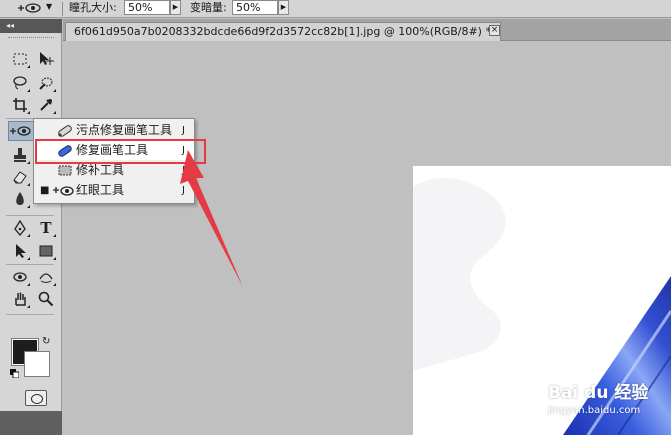 The width and height of the screenshot is (671, 435). What do you see at coordinates (46, 341) in the screenshot?
I see `swap-colors-icon: ↻` at bounding box center [46, 341].